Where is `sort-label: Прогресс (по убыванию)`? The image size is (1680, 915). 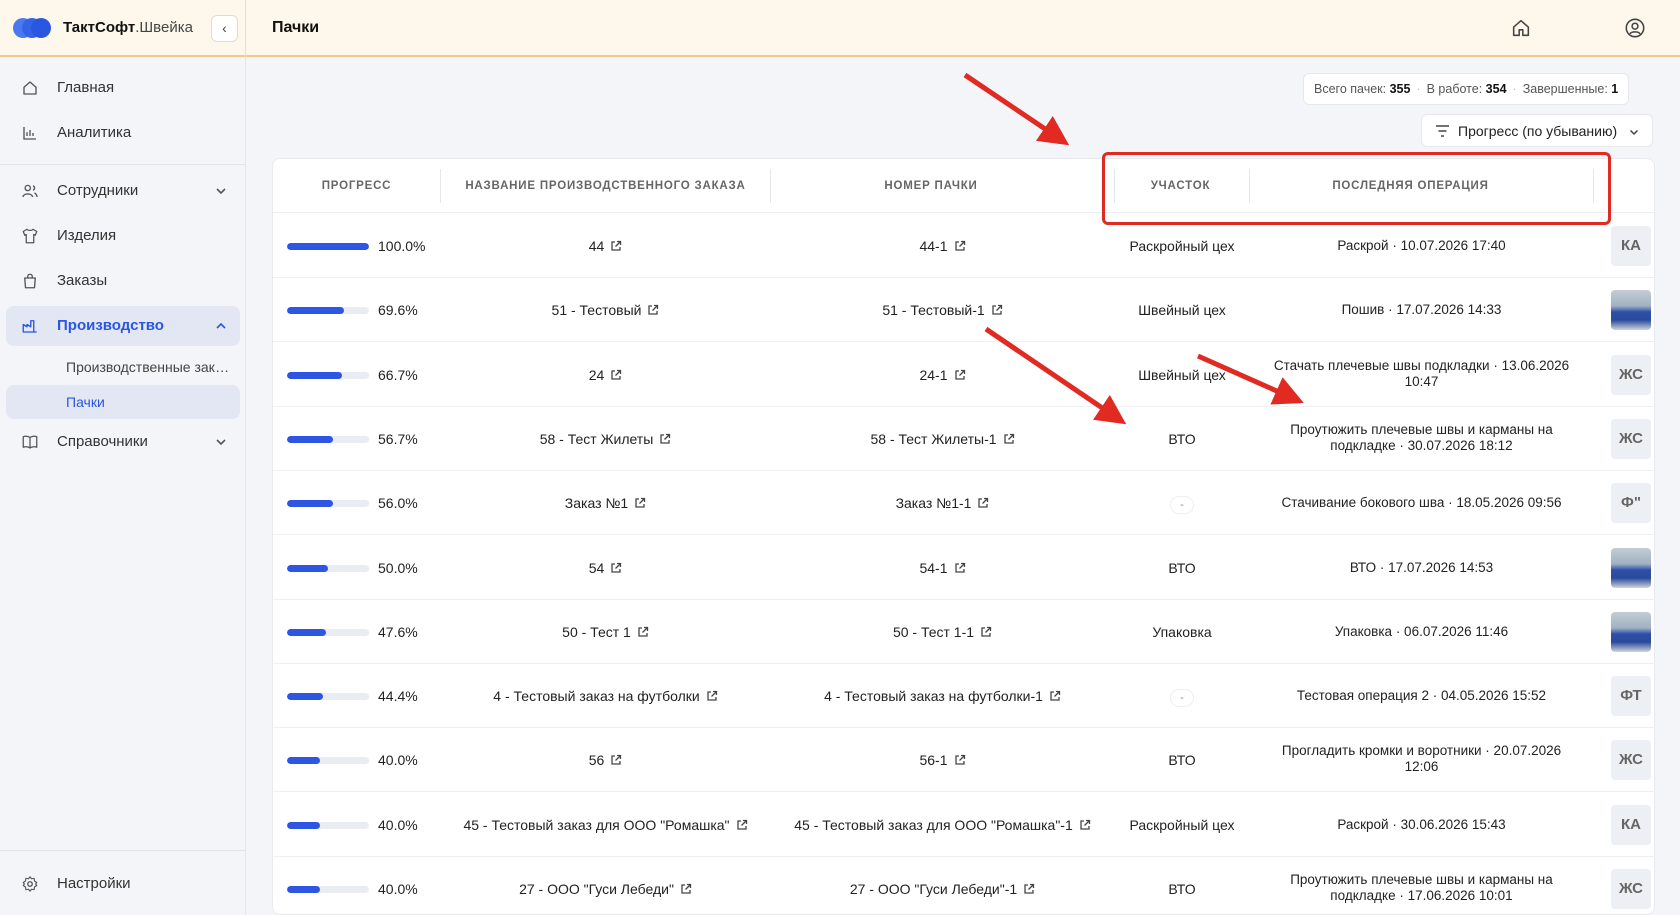
sort-label: Прогресс (по убыванию) is located at coordinates (1538, 131).